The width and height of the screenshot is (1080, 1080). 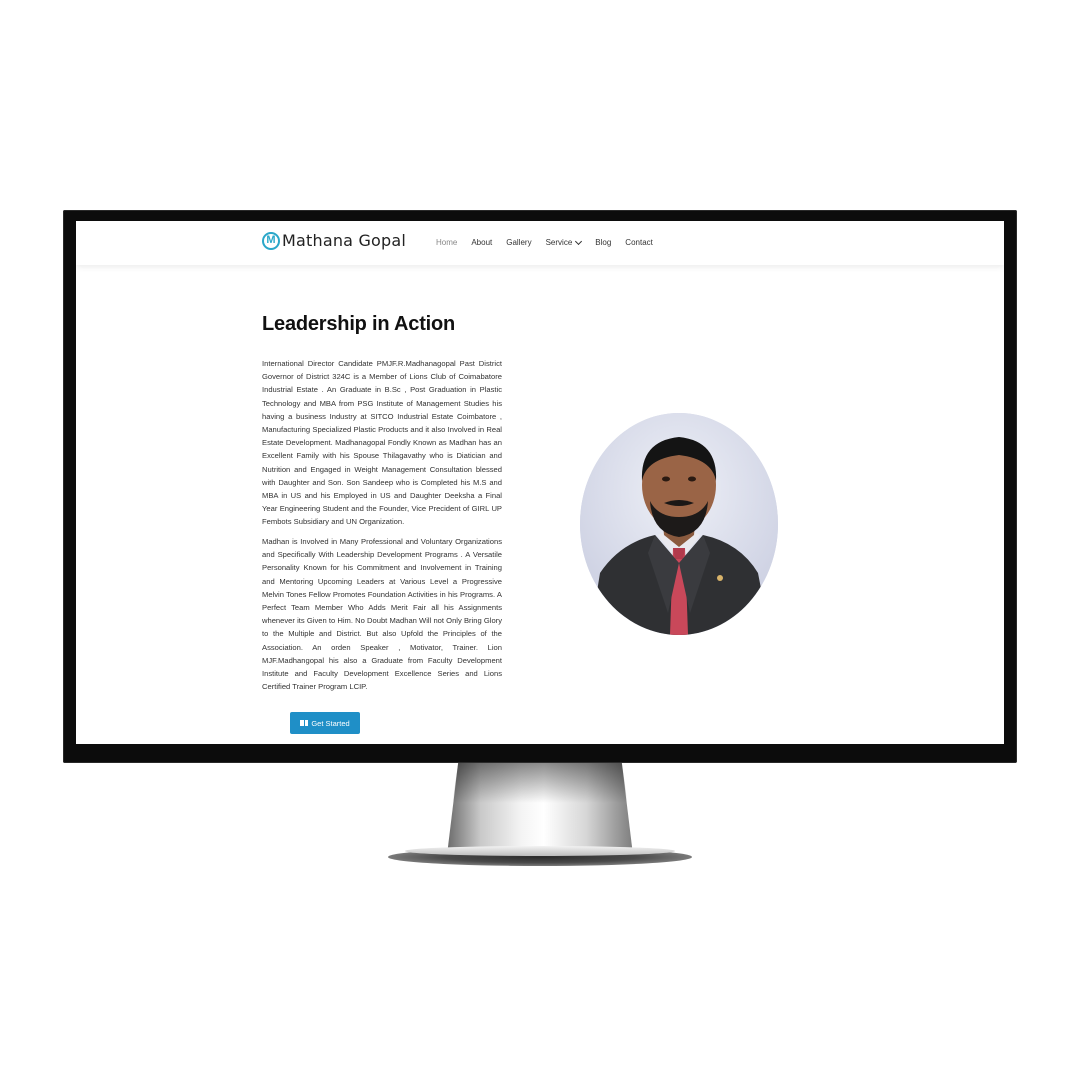 I want to click on nav-item-about: About, so click(x=481, y=242).